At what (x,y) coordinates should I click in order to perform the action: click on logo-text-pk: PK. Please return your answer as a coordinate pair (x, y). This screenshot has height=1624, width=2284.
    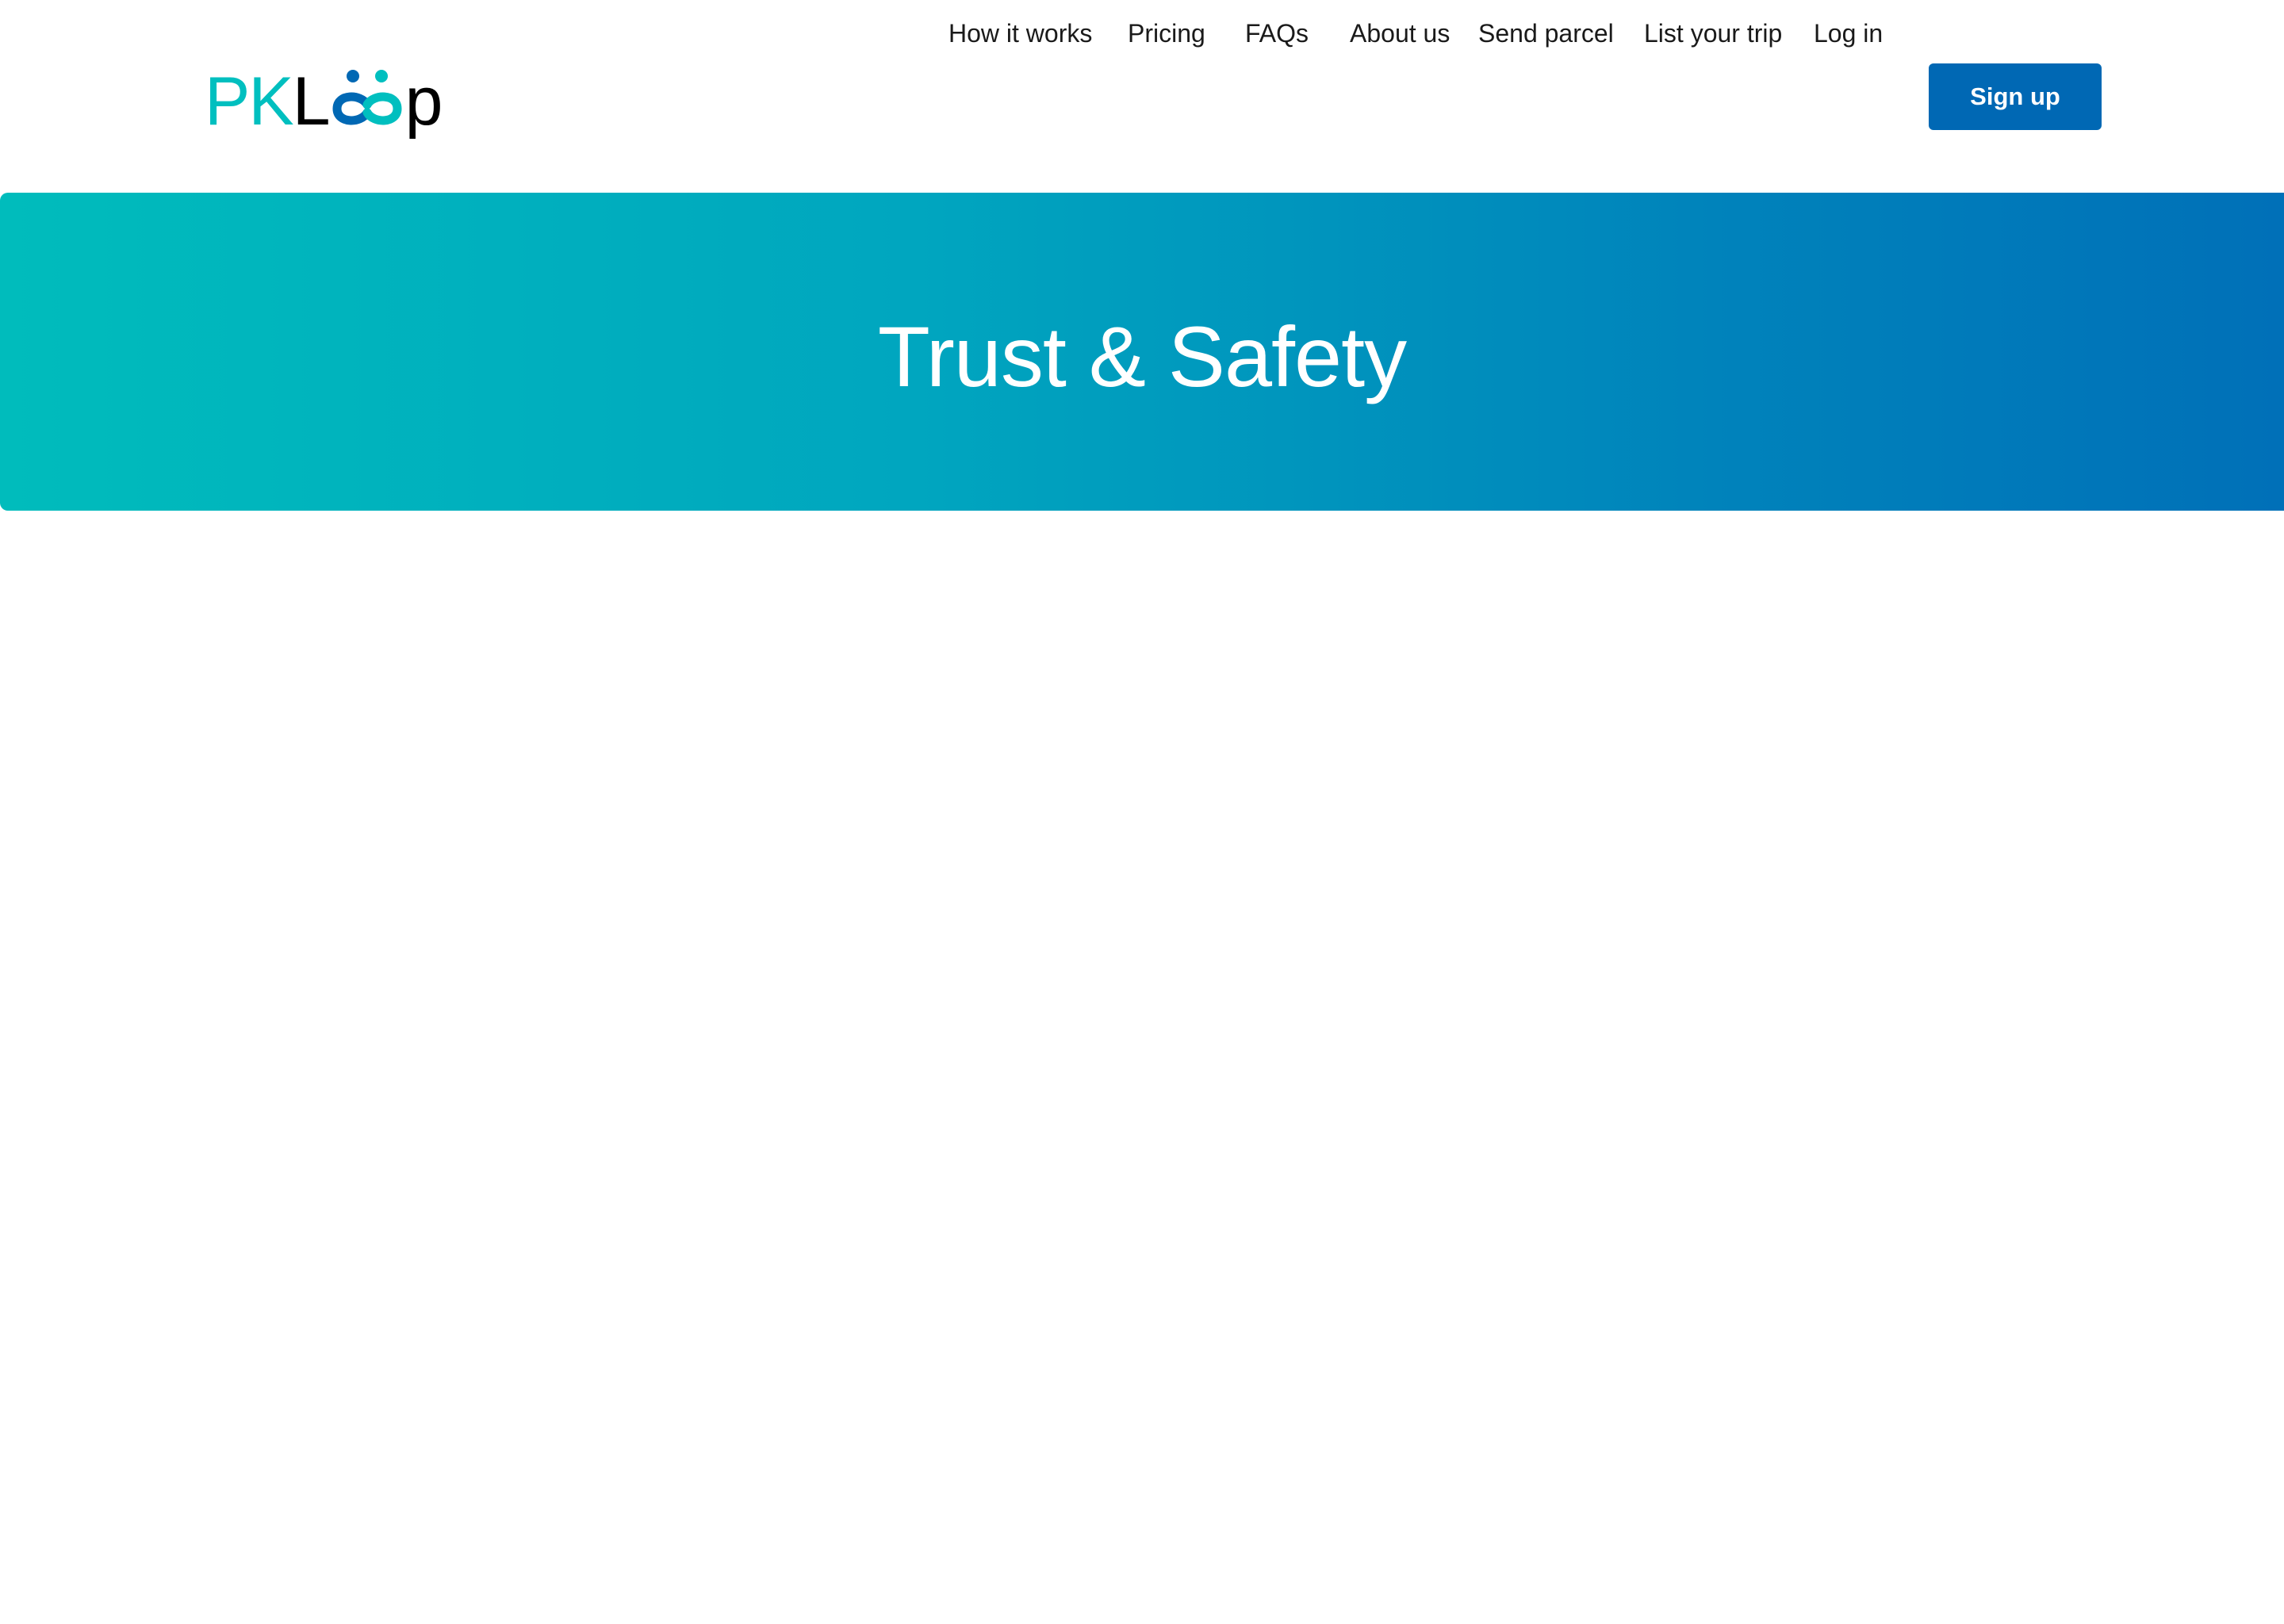
    Looking at the image, I should click on (249, 101).